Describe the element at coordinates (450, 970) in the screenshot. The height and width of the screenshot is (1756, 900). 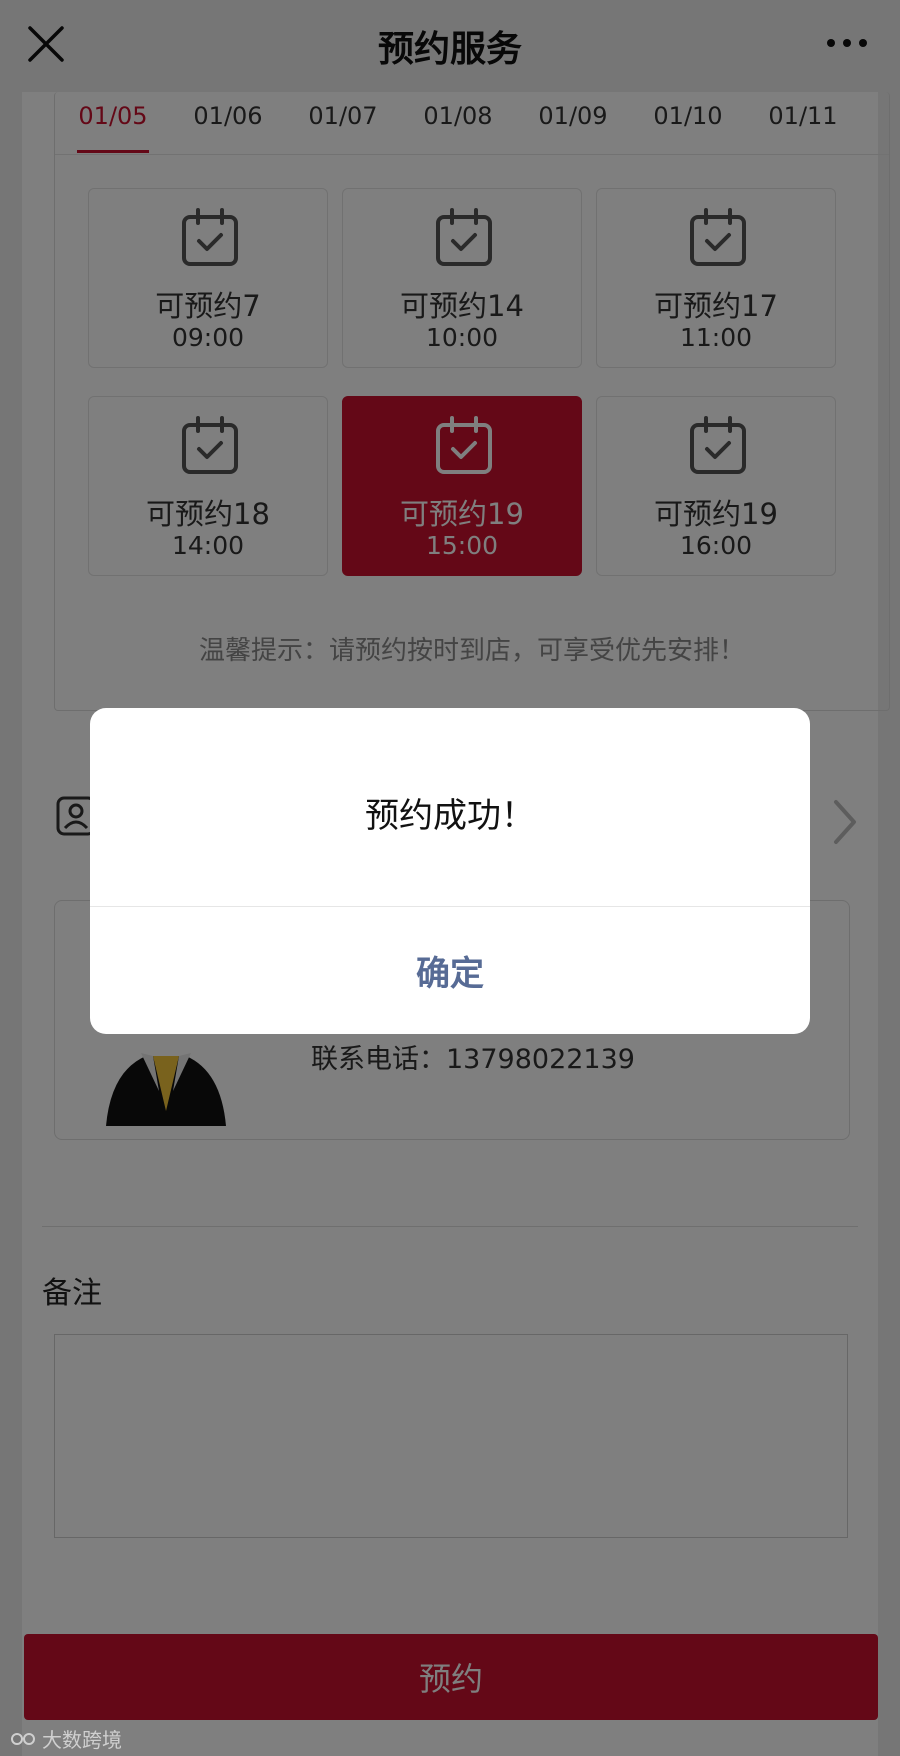
I see `confirm-button: 确定` at that location.